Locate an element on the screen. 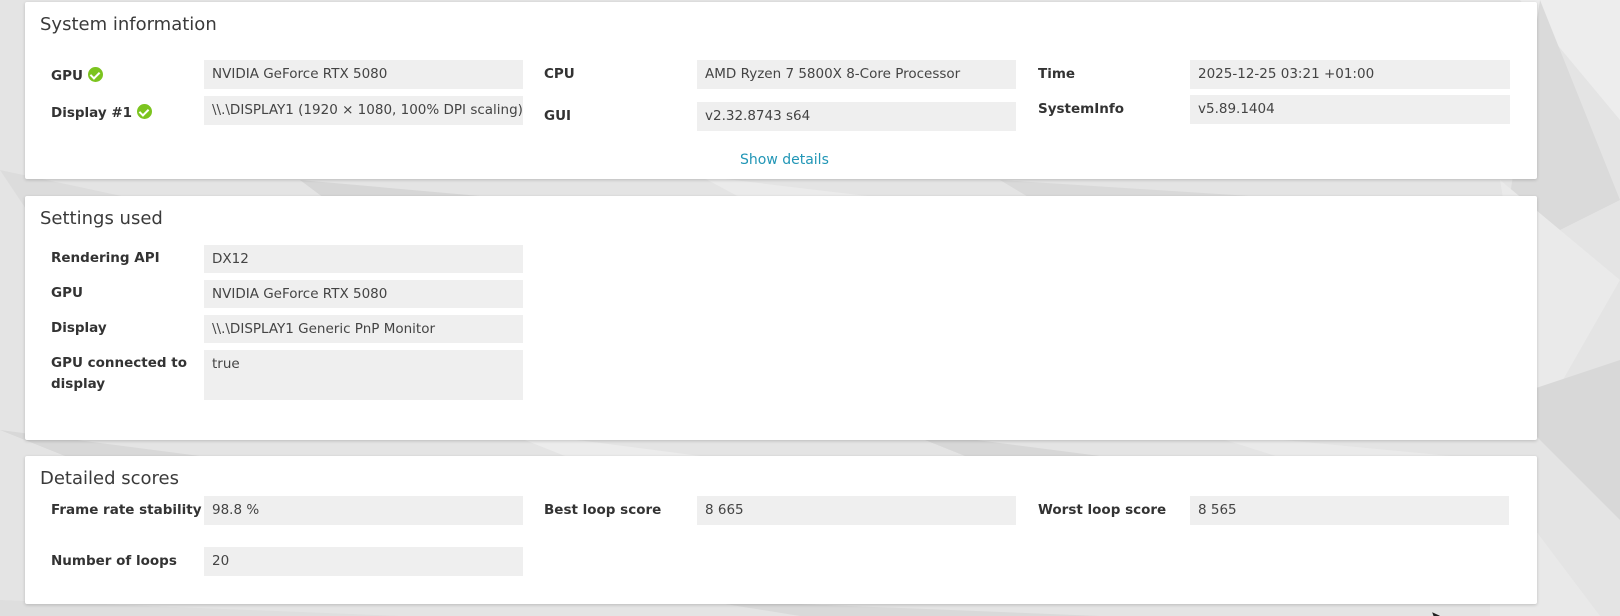 The width and height of the screenshot is (1620, 616). worst-loop-score-label: Worst loop score is located at coordinates (1102, 510).